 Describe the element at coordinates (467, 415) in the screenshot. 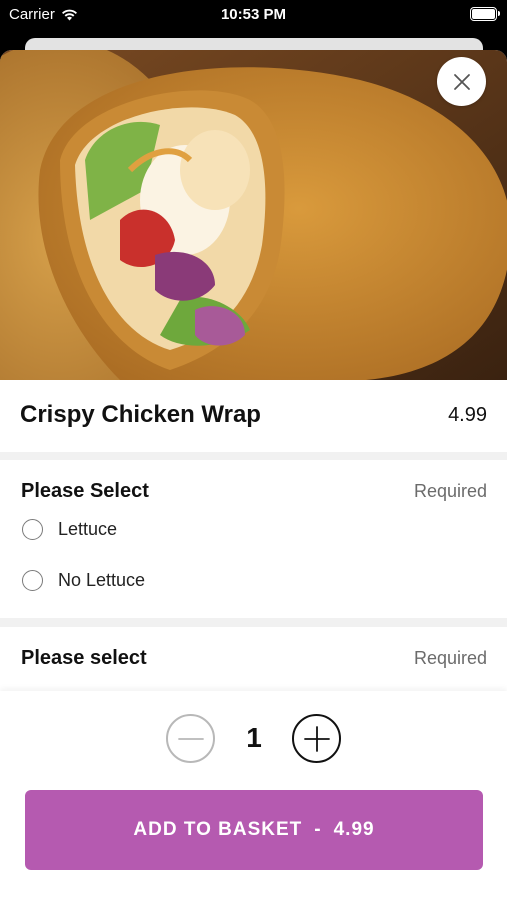

I see `product-price: 4.99` at that location.